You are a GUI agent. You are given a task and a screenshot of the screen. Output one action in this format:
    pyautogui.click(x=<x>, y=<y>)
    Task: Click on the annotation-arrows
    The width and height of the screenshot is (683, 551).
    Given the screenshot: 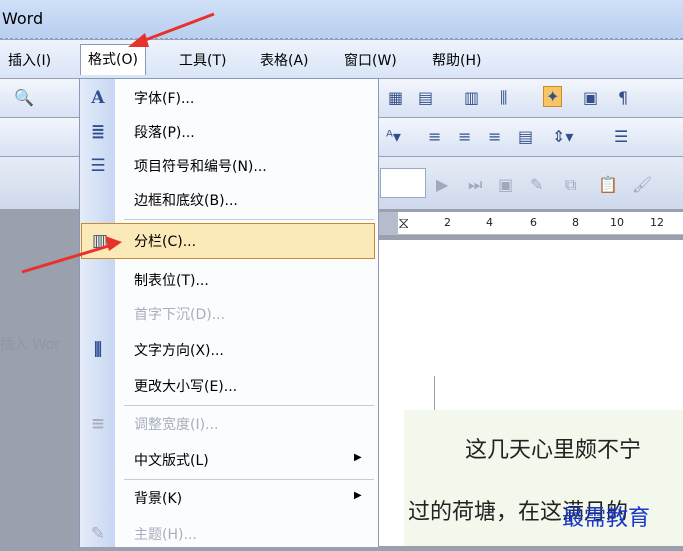 What is the action you would take?
    pyautogui.click(x=118, y=143)
    